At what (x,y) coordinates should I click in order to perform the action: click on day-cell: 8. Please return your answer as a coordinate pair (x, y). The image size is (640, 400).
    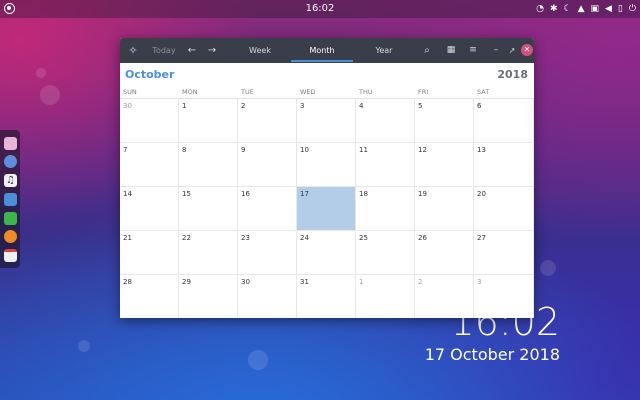
    Looking at the image, I should click on (208, 165).